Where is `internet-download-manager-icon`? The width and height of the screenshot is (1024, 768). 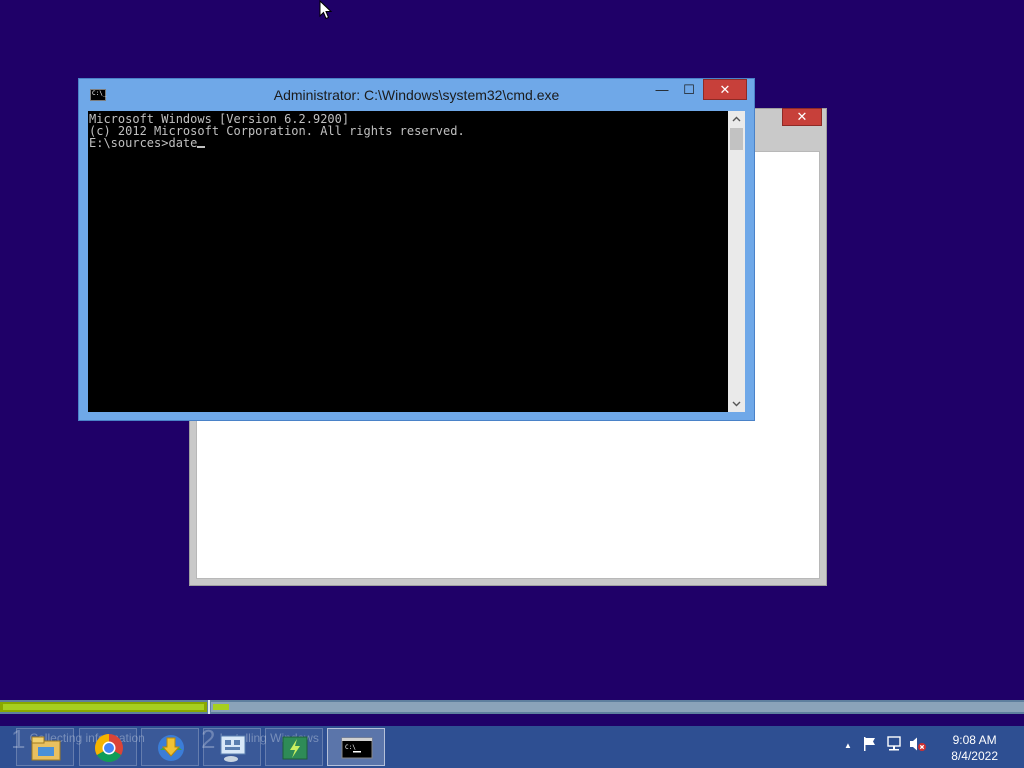 internet-download-manager-icon is located at coordinates (171, 748).